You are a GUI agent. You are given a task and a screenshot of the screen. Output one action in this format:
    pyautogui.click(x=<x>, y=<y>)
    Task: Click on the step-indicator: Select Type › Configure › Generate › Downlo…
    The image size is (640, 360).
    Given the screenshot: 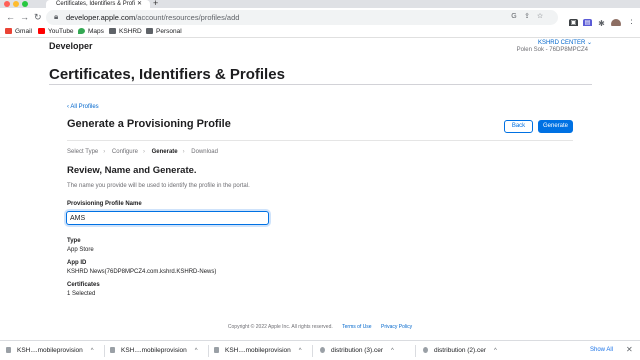 What is the action you would take?
    pyautogui.click(x=145, y=152)
    